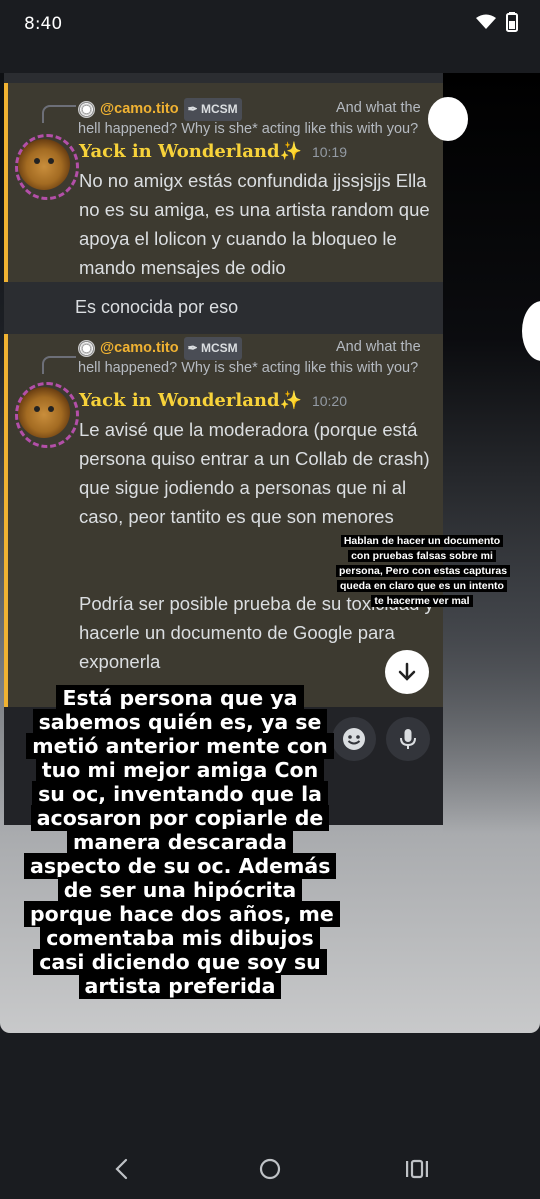  I want to click on status-time: 8:40, so click(43, 24).